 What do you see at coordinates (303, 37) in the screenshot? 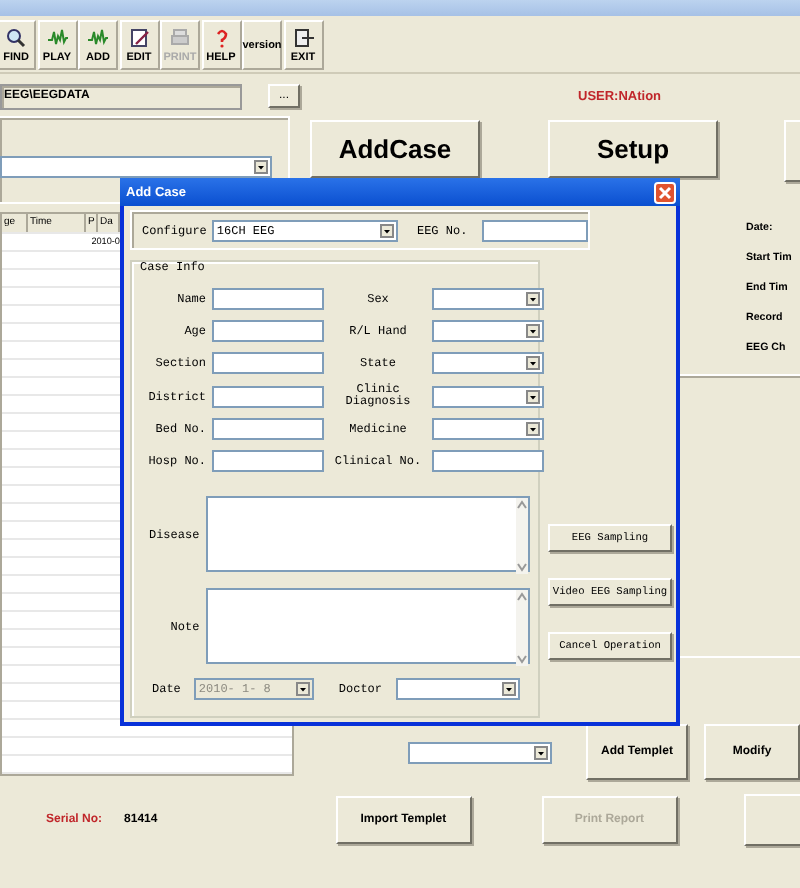
I see `exit-icon` at bounding box center [303, 37].